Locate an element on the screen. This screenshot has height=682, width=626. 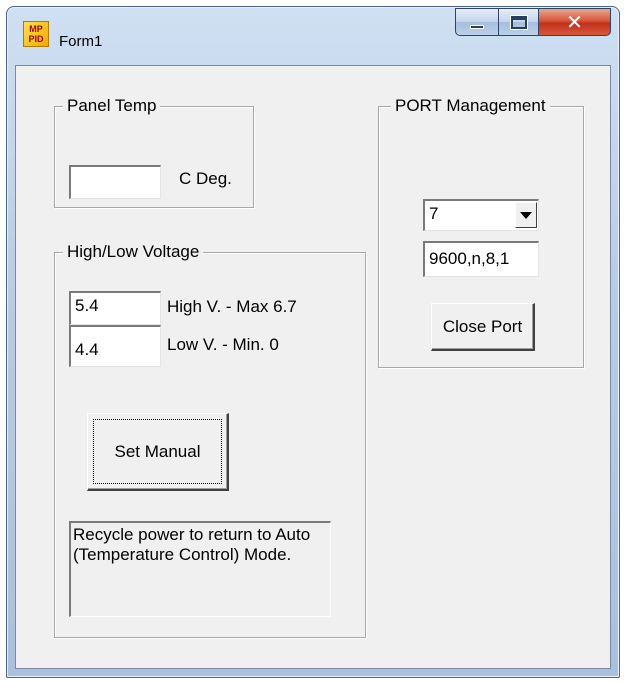
chevron-down-icon is located at coordinates (526, 215).